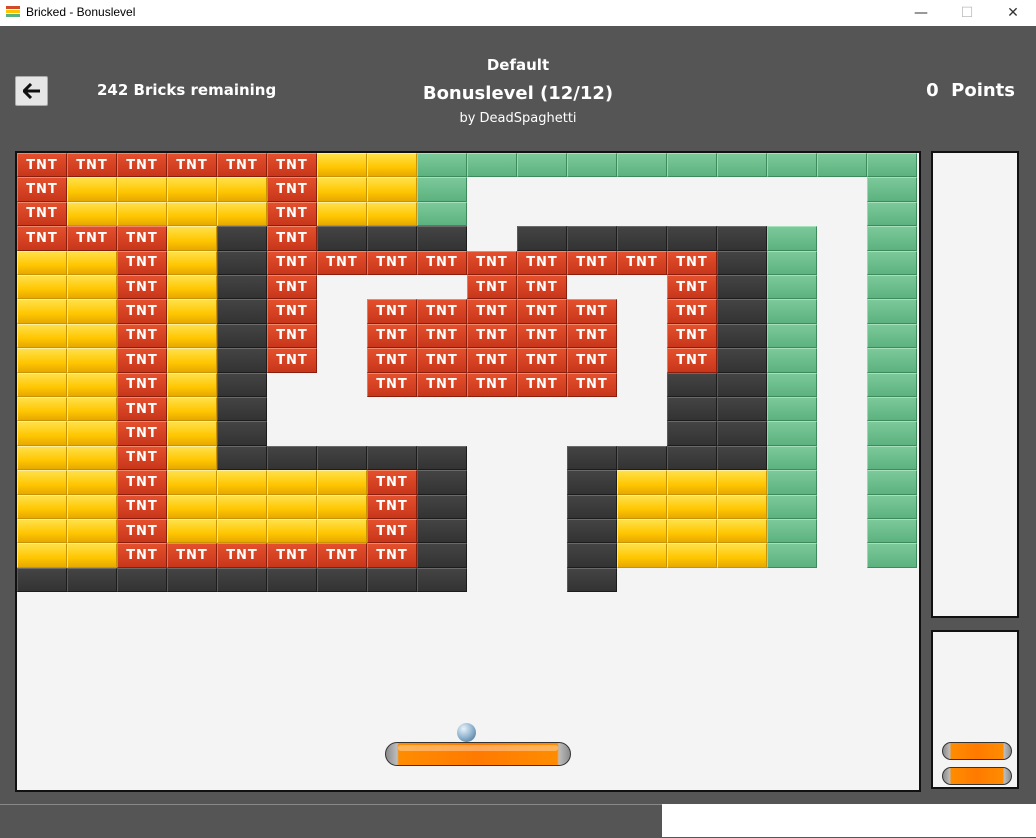  Describe the element at coordinates (331, 821) in the screenshot. I see `status-bar` at that location.